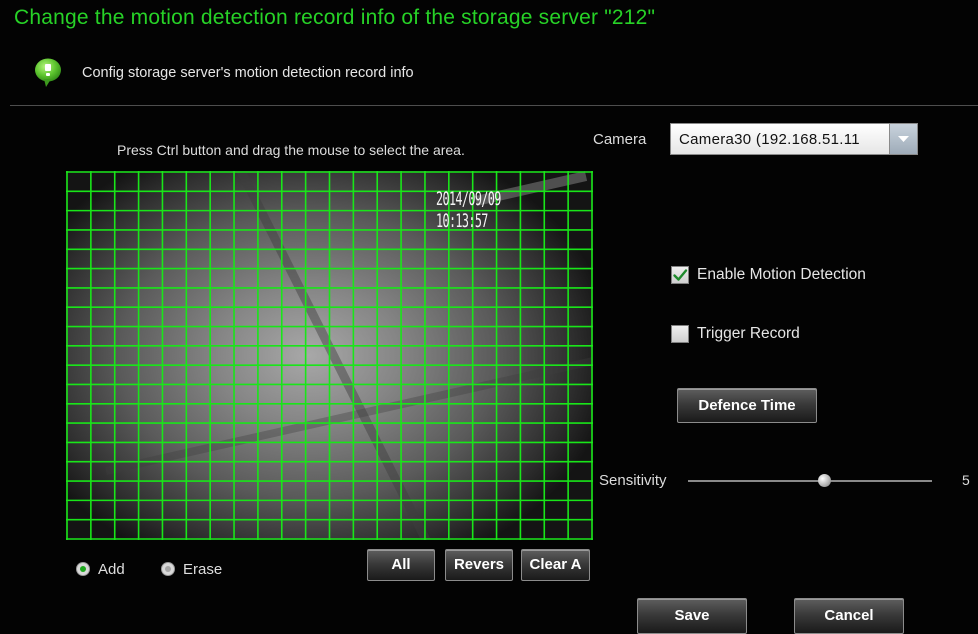 The width and height of the screenshot is (978, 634). I want to click on sensitivity-slider-thumb, so click(825, 480).